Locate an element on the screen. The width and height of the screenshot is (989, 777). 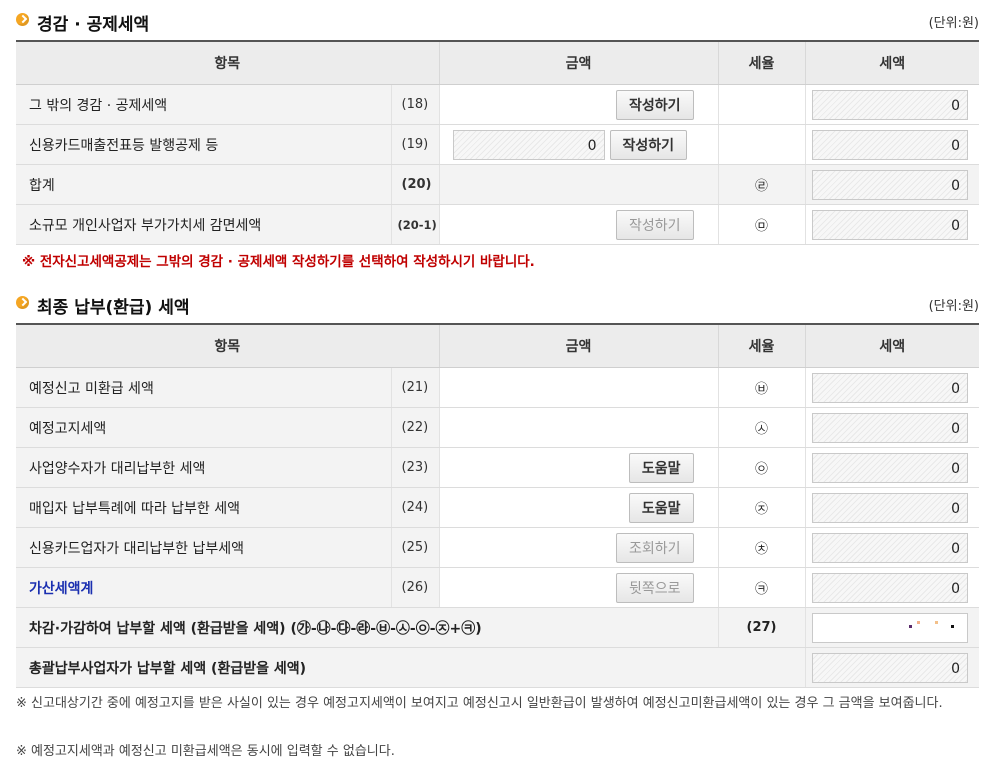
row-number: (21) is located at coordinates (415, 387).